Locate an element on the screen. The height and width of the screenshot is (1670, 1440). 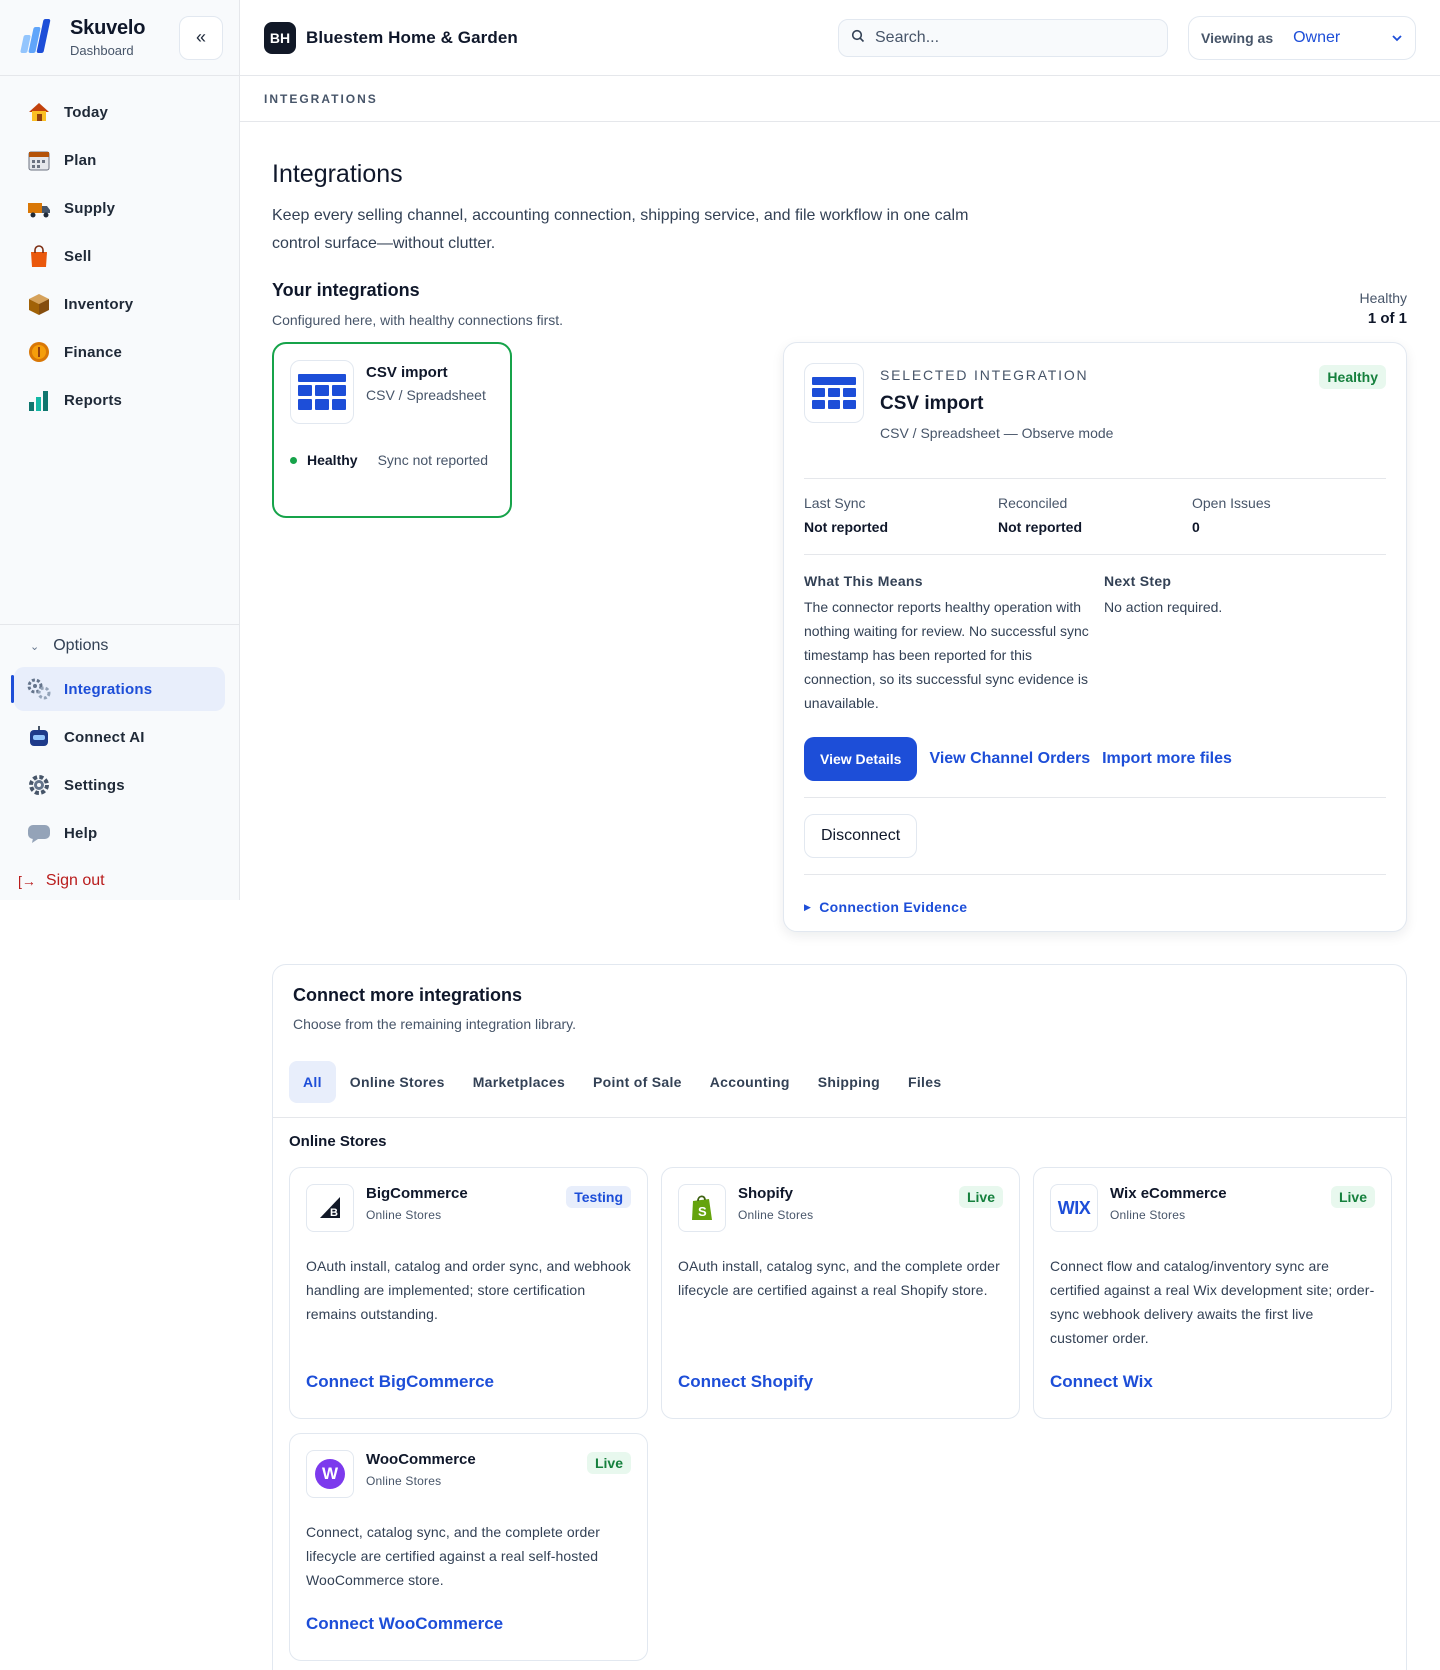
sidebar-item-integrations: Integrations is located at coordinates (118, 689).